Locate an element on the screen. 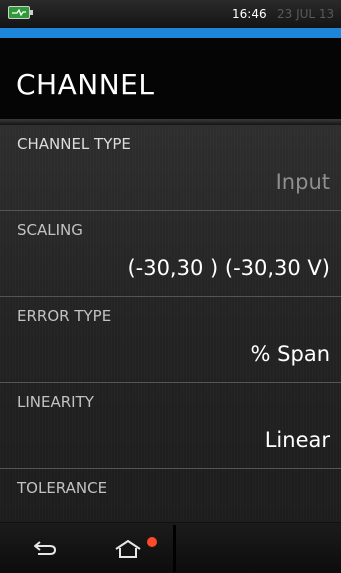 The image size is (341, 573). page-title: CHANNEL is located at coordinates (85, 84).